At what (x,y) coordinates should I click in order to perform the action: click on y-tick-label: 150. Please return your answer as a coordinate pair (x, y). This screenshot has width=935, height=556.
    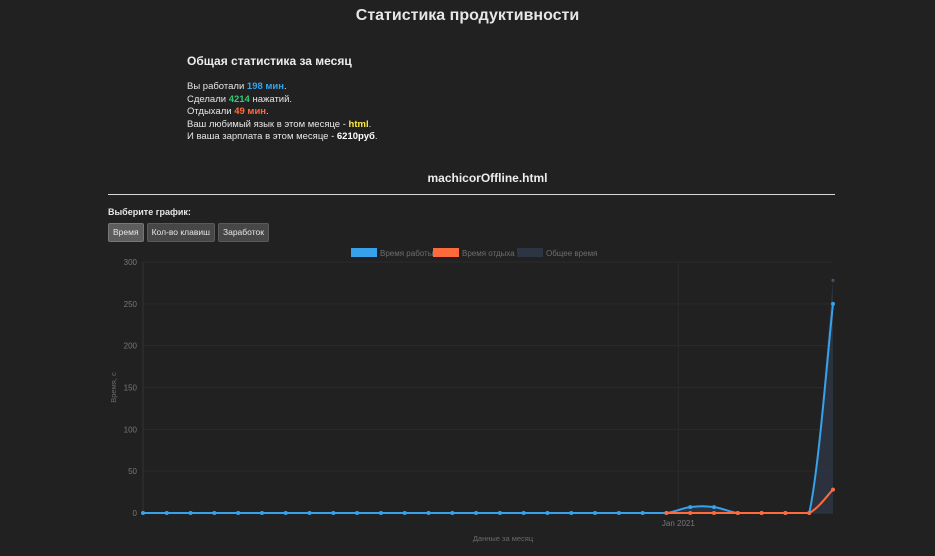
    Looking at the image, I should click on (131, 388).